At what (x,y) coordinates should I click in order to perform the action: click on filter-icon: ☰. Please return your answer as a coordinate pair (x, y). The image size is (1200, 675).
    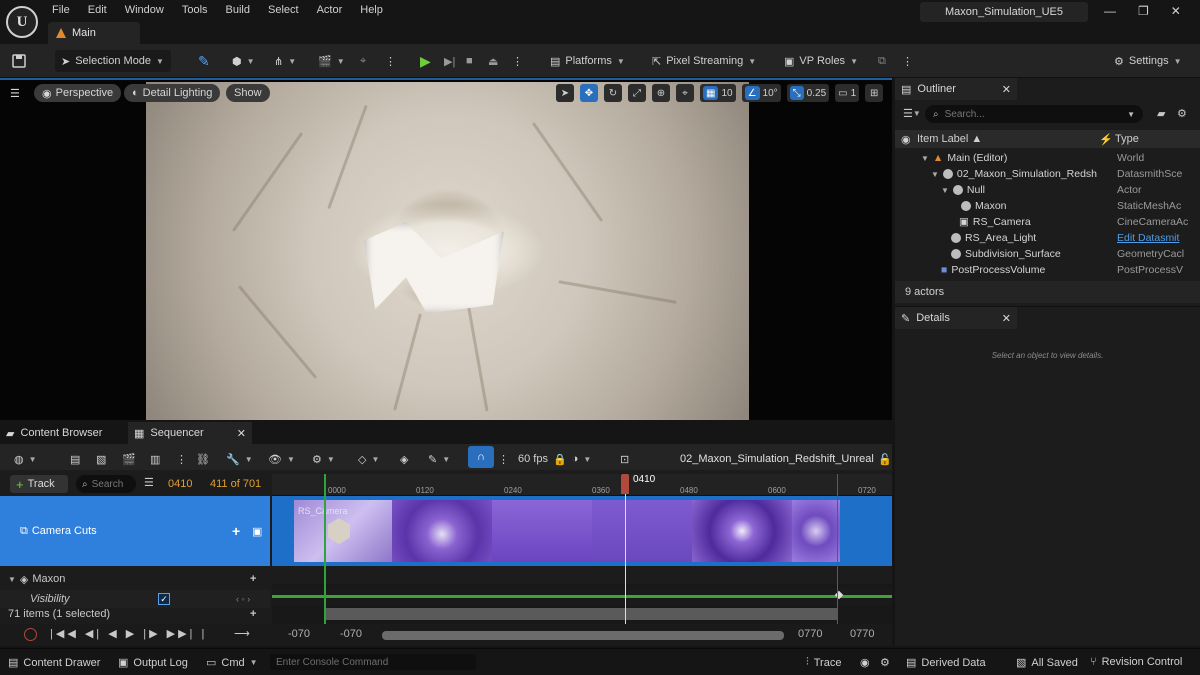
    Looking at the image, I should click on (149, 482).